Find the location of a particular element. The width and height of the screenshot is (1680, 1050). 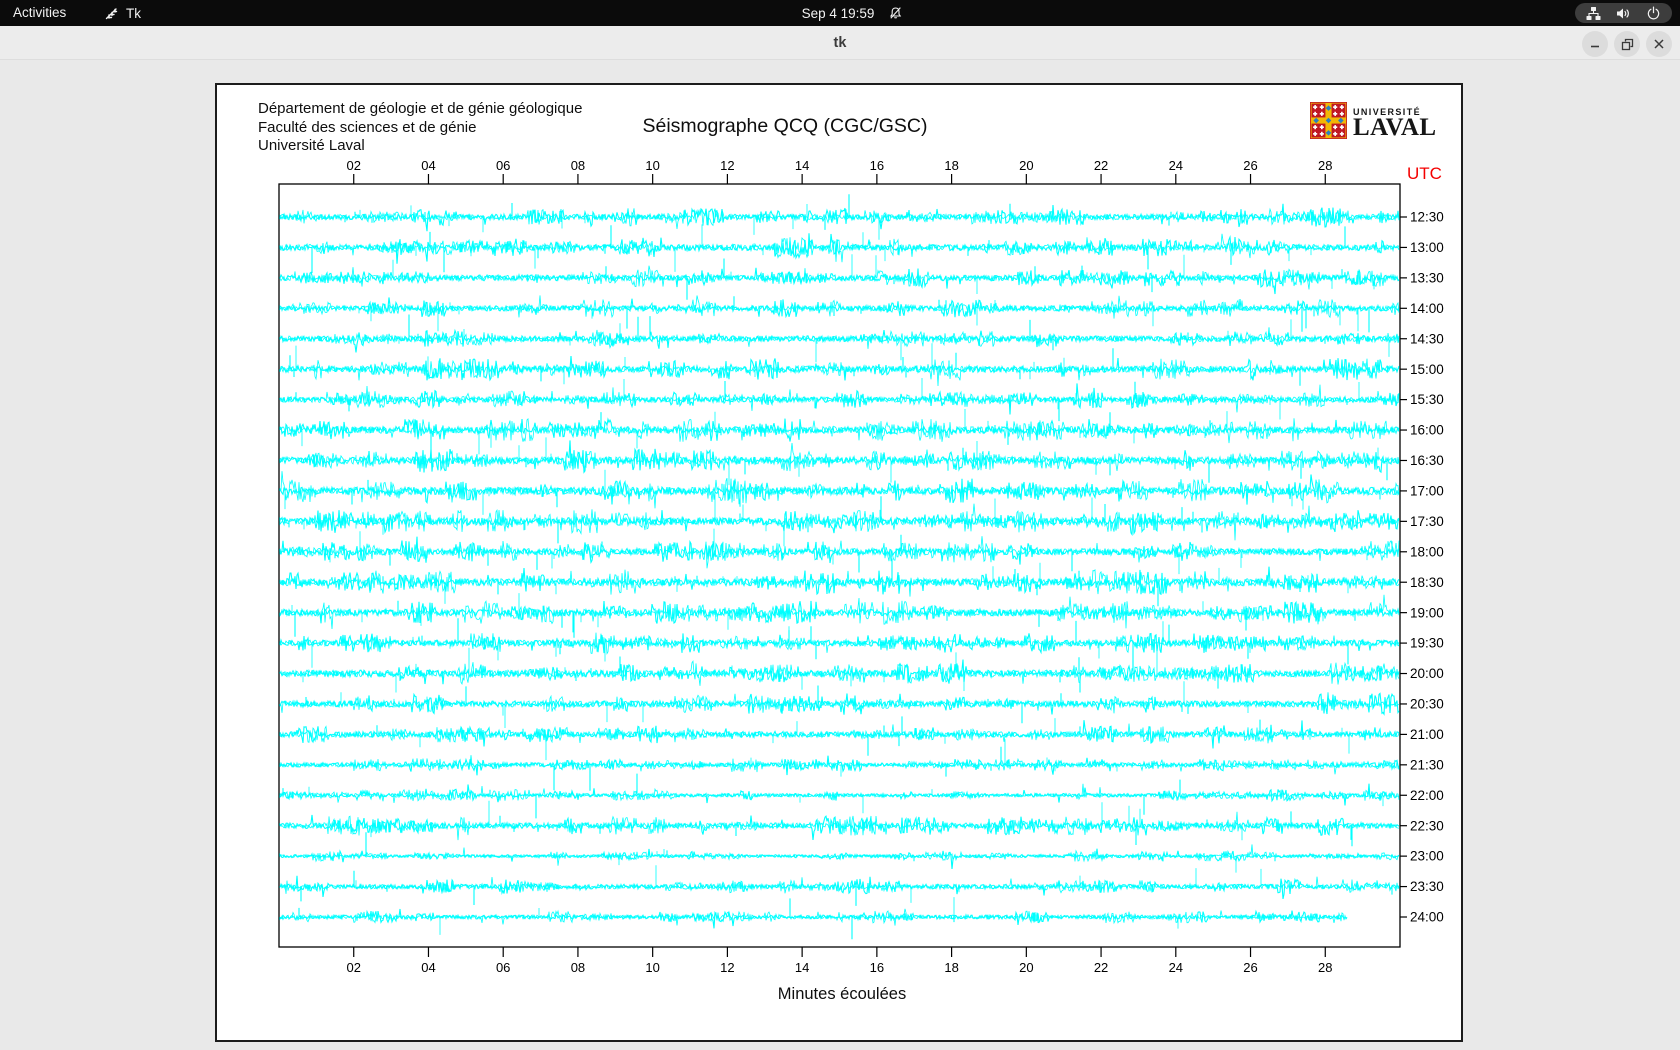

bell-slash-icon is located at coordinates (895, 13).